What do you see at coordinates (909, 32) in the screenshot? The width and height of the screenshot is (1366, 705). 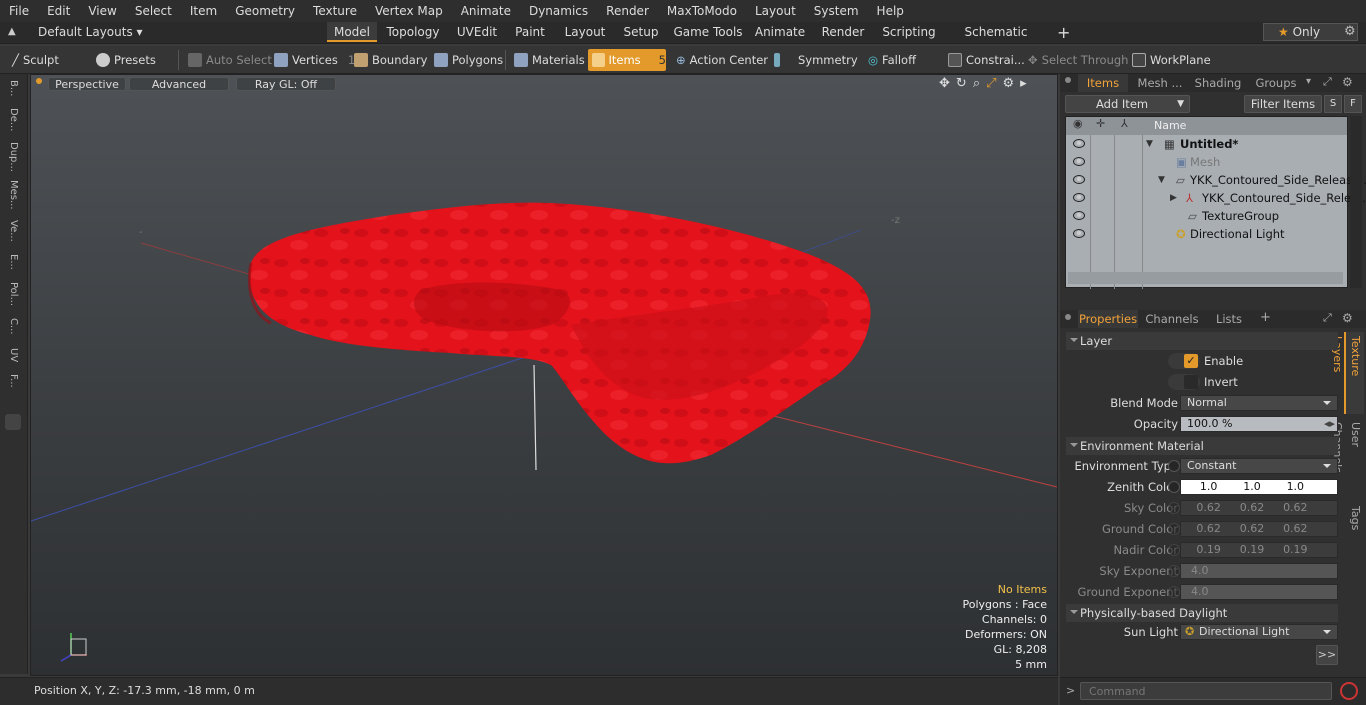 I see `tab-scripting: Scripting` at bounding box center [909, 32].